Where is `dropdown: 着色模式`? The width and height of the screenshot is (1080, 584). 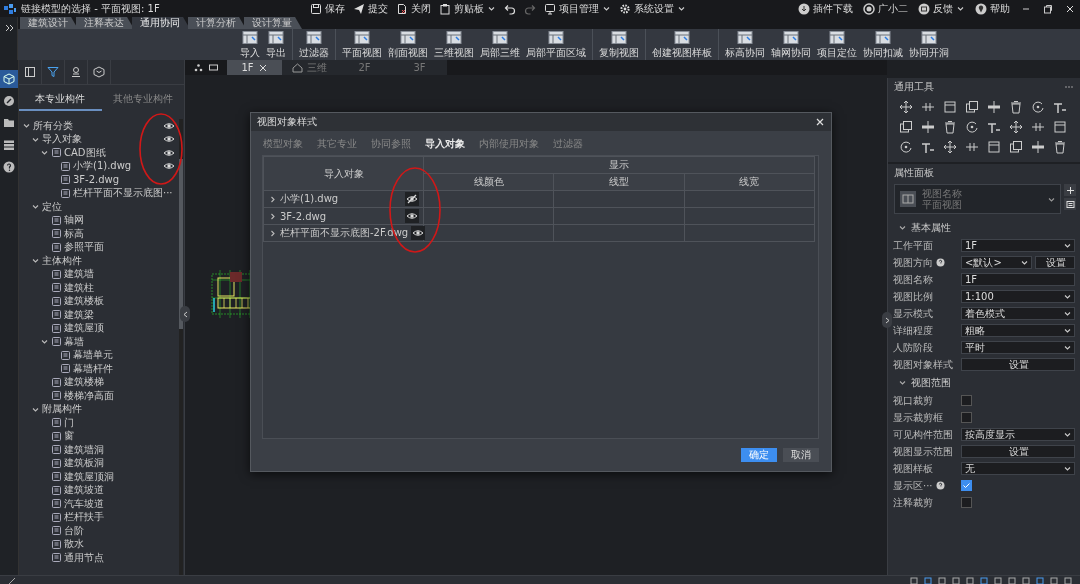 dropdown: 着色模式 is located at coordinates (1018, 313).